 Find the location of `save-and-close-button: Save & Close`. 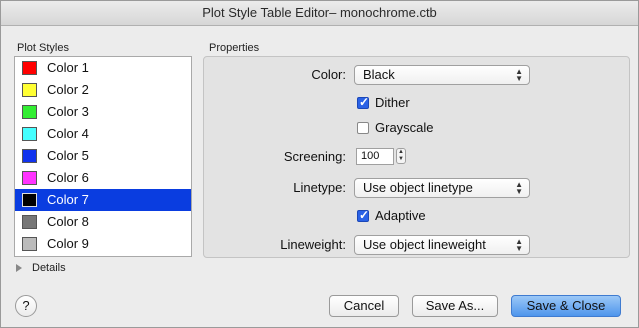

save-and-close-button: Save & Close is located at coordinates (566, 306).